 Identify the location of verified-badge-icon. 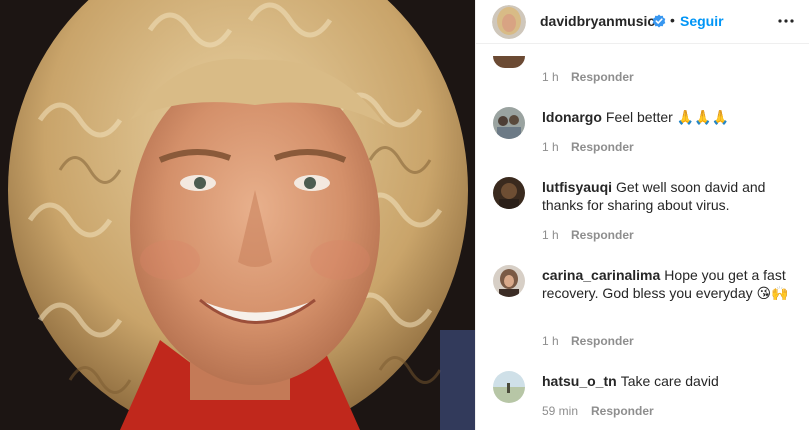
(659, 21).